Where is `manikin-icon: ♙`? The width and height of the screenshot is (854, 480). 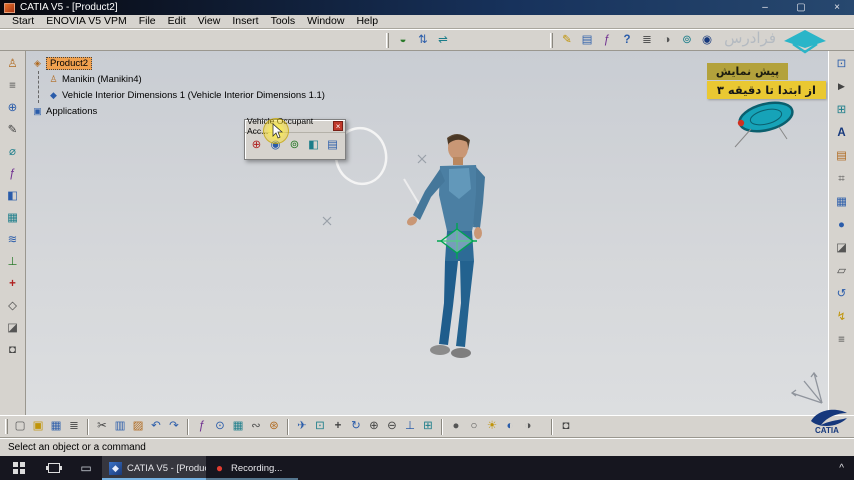
manikin-icon: ♙ is located at coordinates (13, 64).